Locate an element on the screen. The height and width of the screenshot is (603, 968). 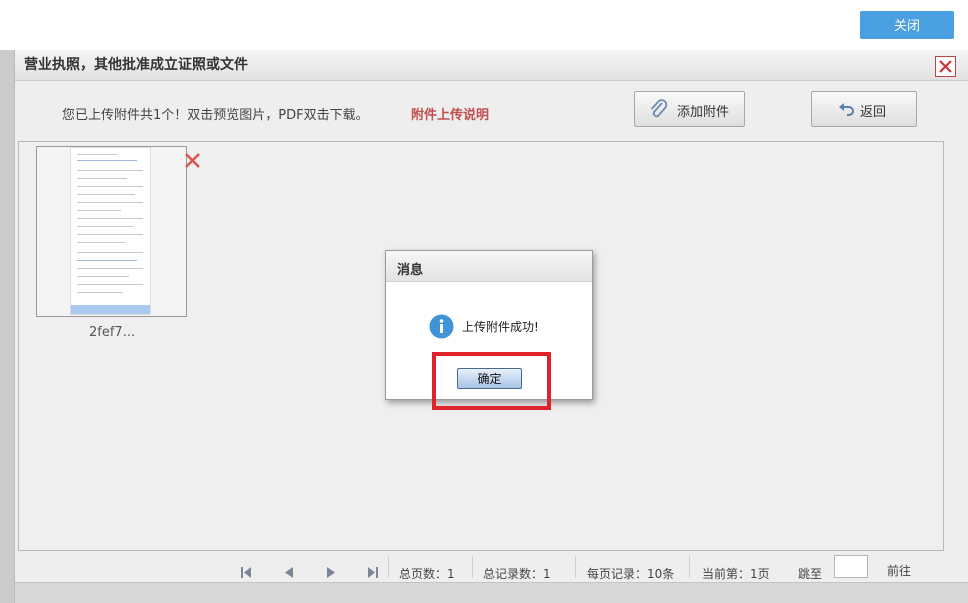
next-page-icon is located at coordinates (331, 572).